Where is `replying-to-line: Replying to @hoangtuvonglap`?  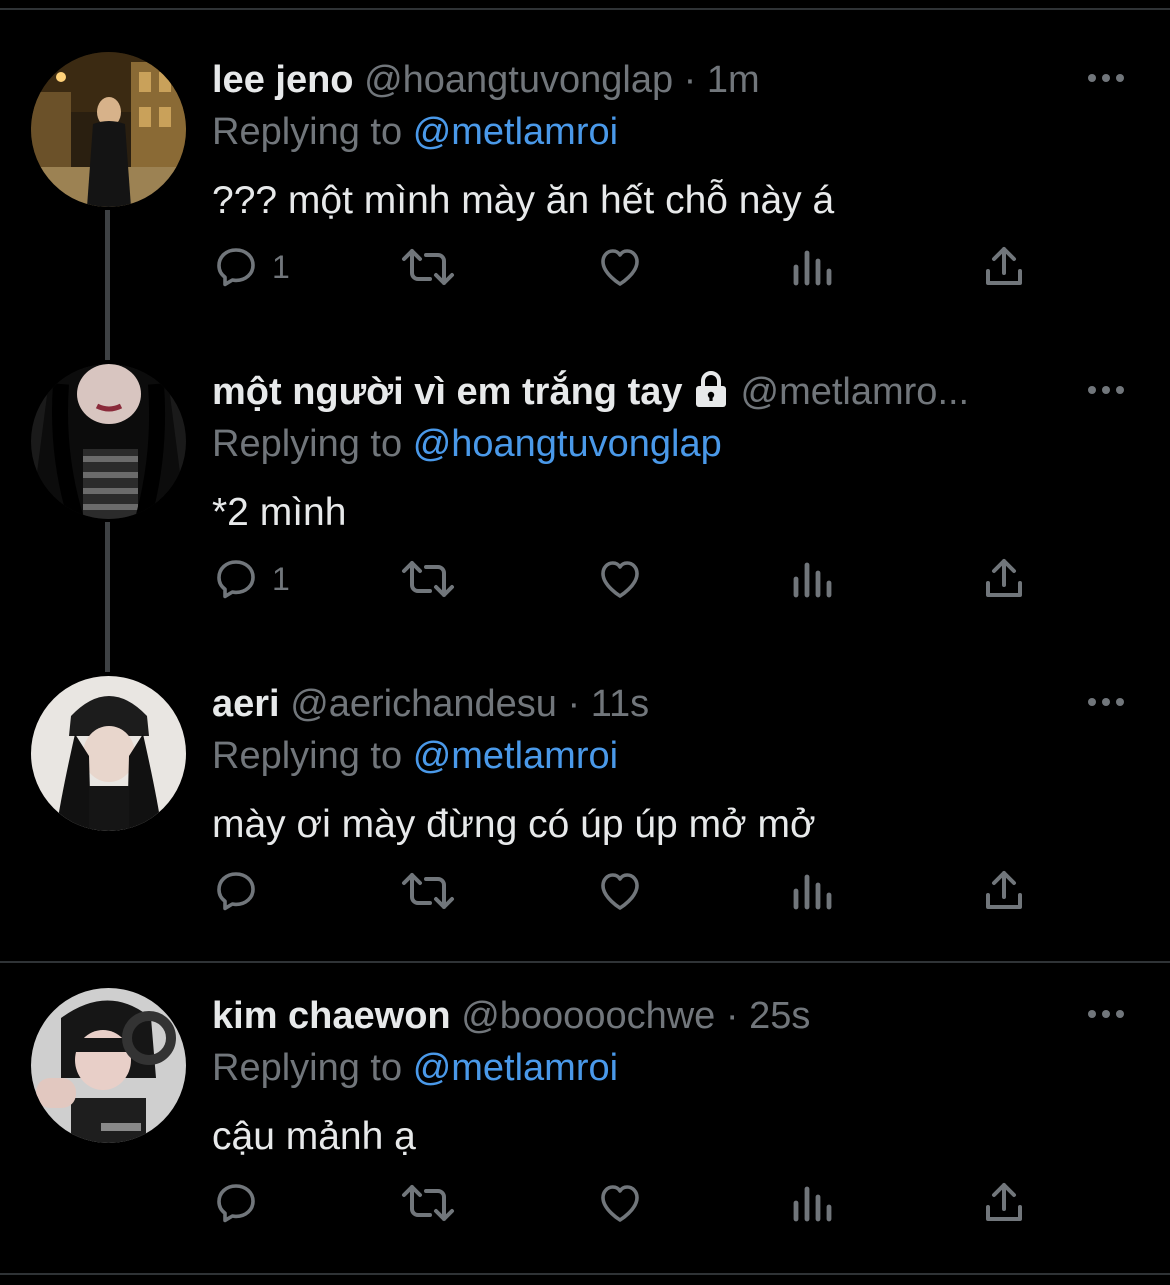 replying-to-line: Replying to @hoangtuvonglap is located at coordinates (467, 444).